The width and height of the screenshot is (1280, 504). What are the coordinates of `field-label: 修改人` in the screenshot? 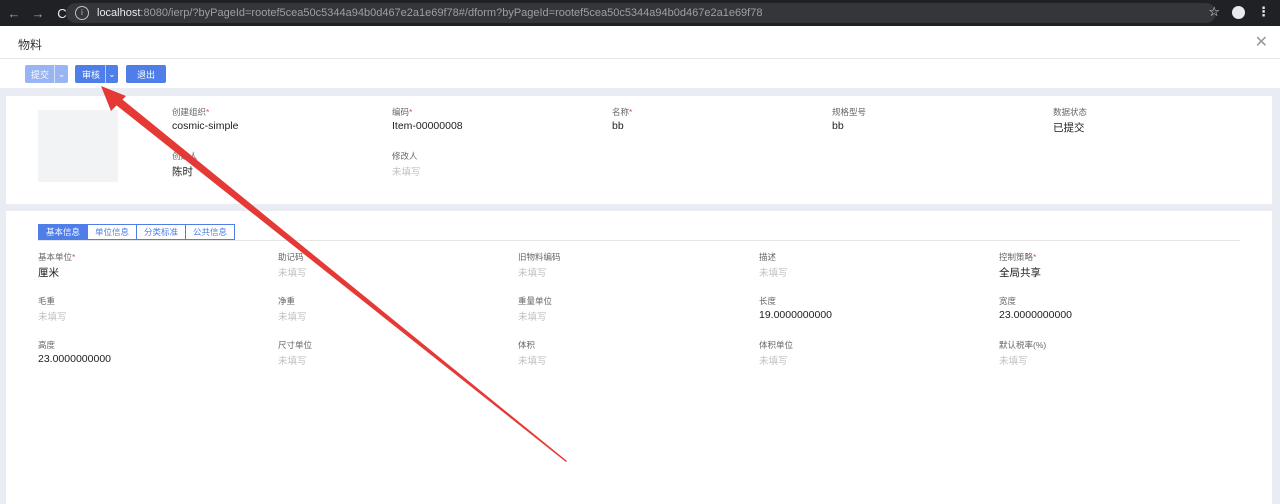 It's located at (406, 156).